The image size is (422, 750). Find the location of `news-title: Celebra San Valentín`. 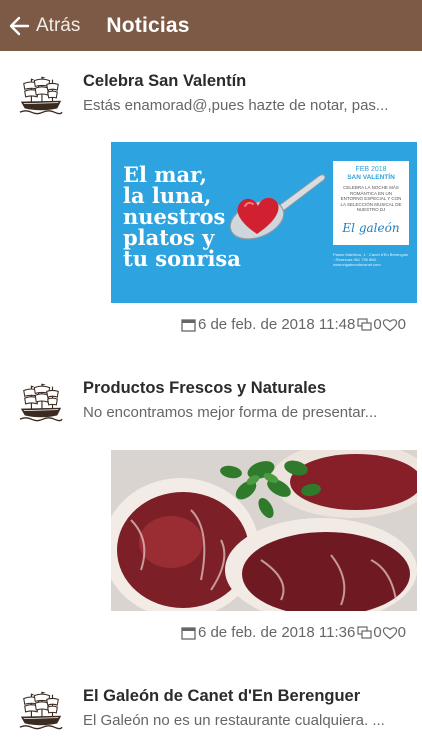

news-title: Celebra San Valentín is located at coordinates (165, 81).